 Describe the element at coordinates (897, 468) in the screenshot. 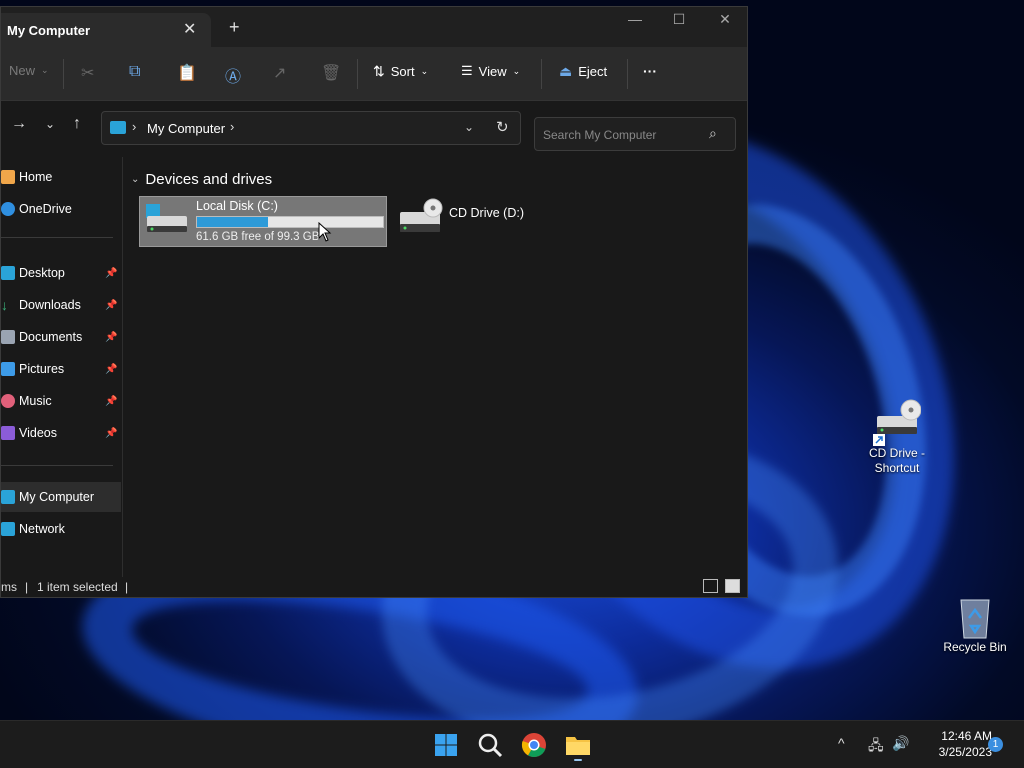

I see `desktop-icon-label: Shortcut` at that location.